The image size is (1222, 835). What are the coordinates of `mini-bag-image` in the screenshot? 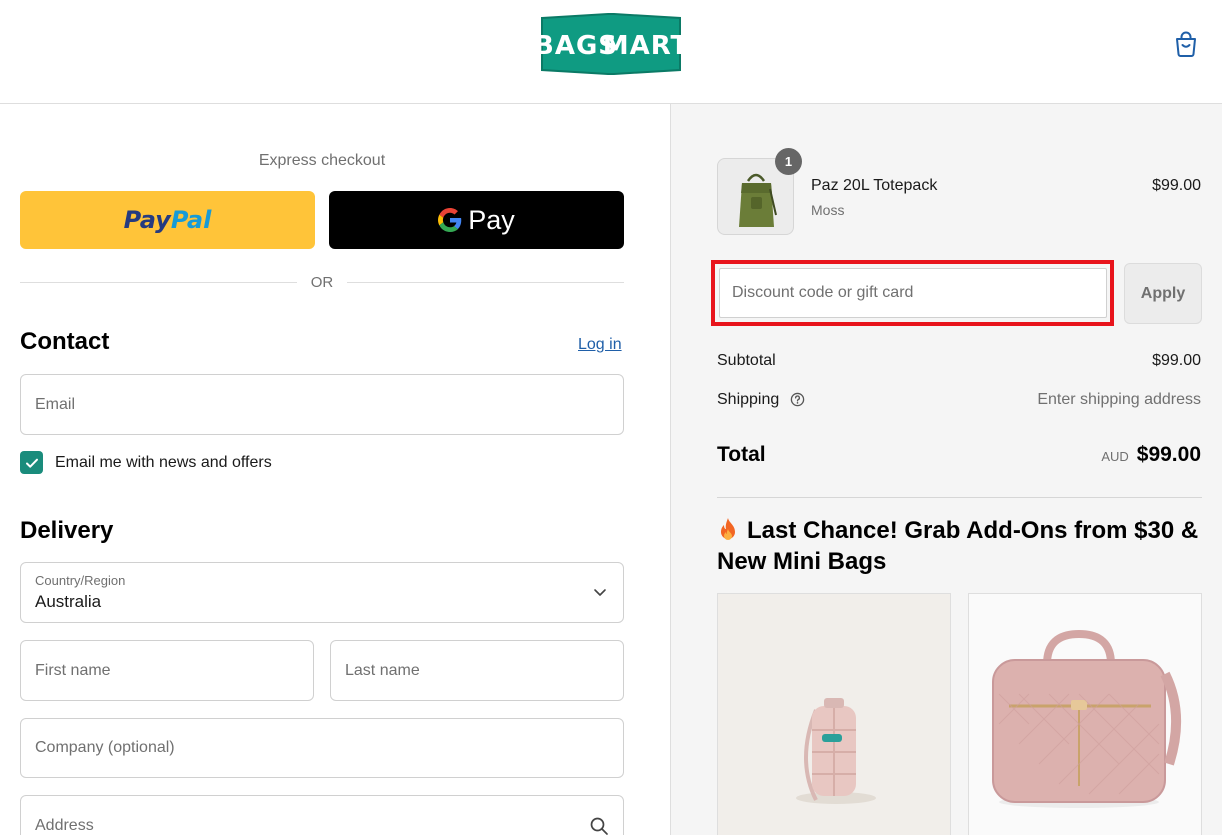 It's located at (836, 751).